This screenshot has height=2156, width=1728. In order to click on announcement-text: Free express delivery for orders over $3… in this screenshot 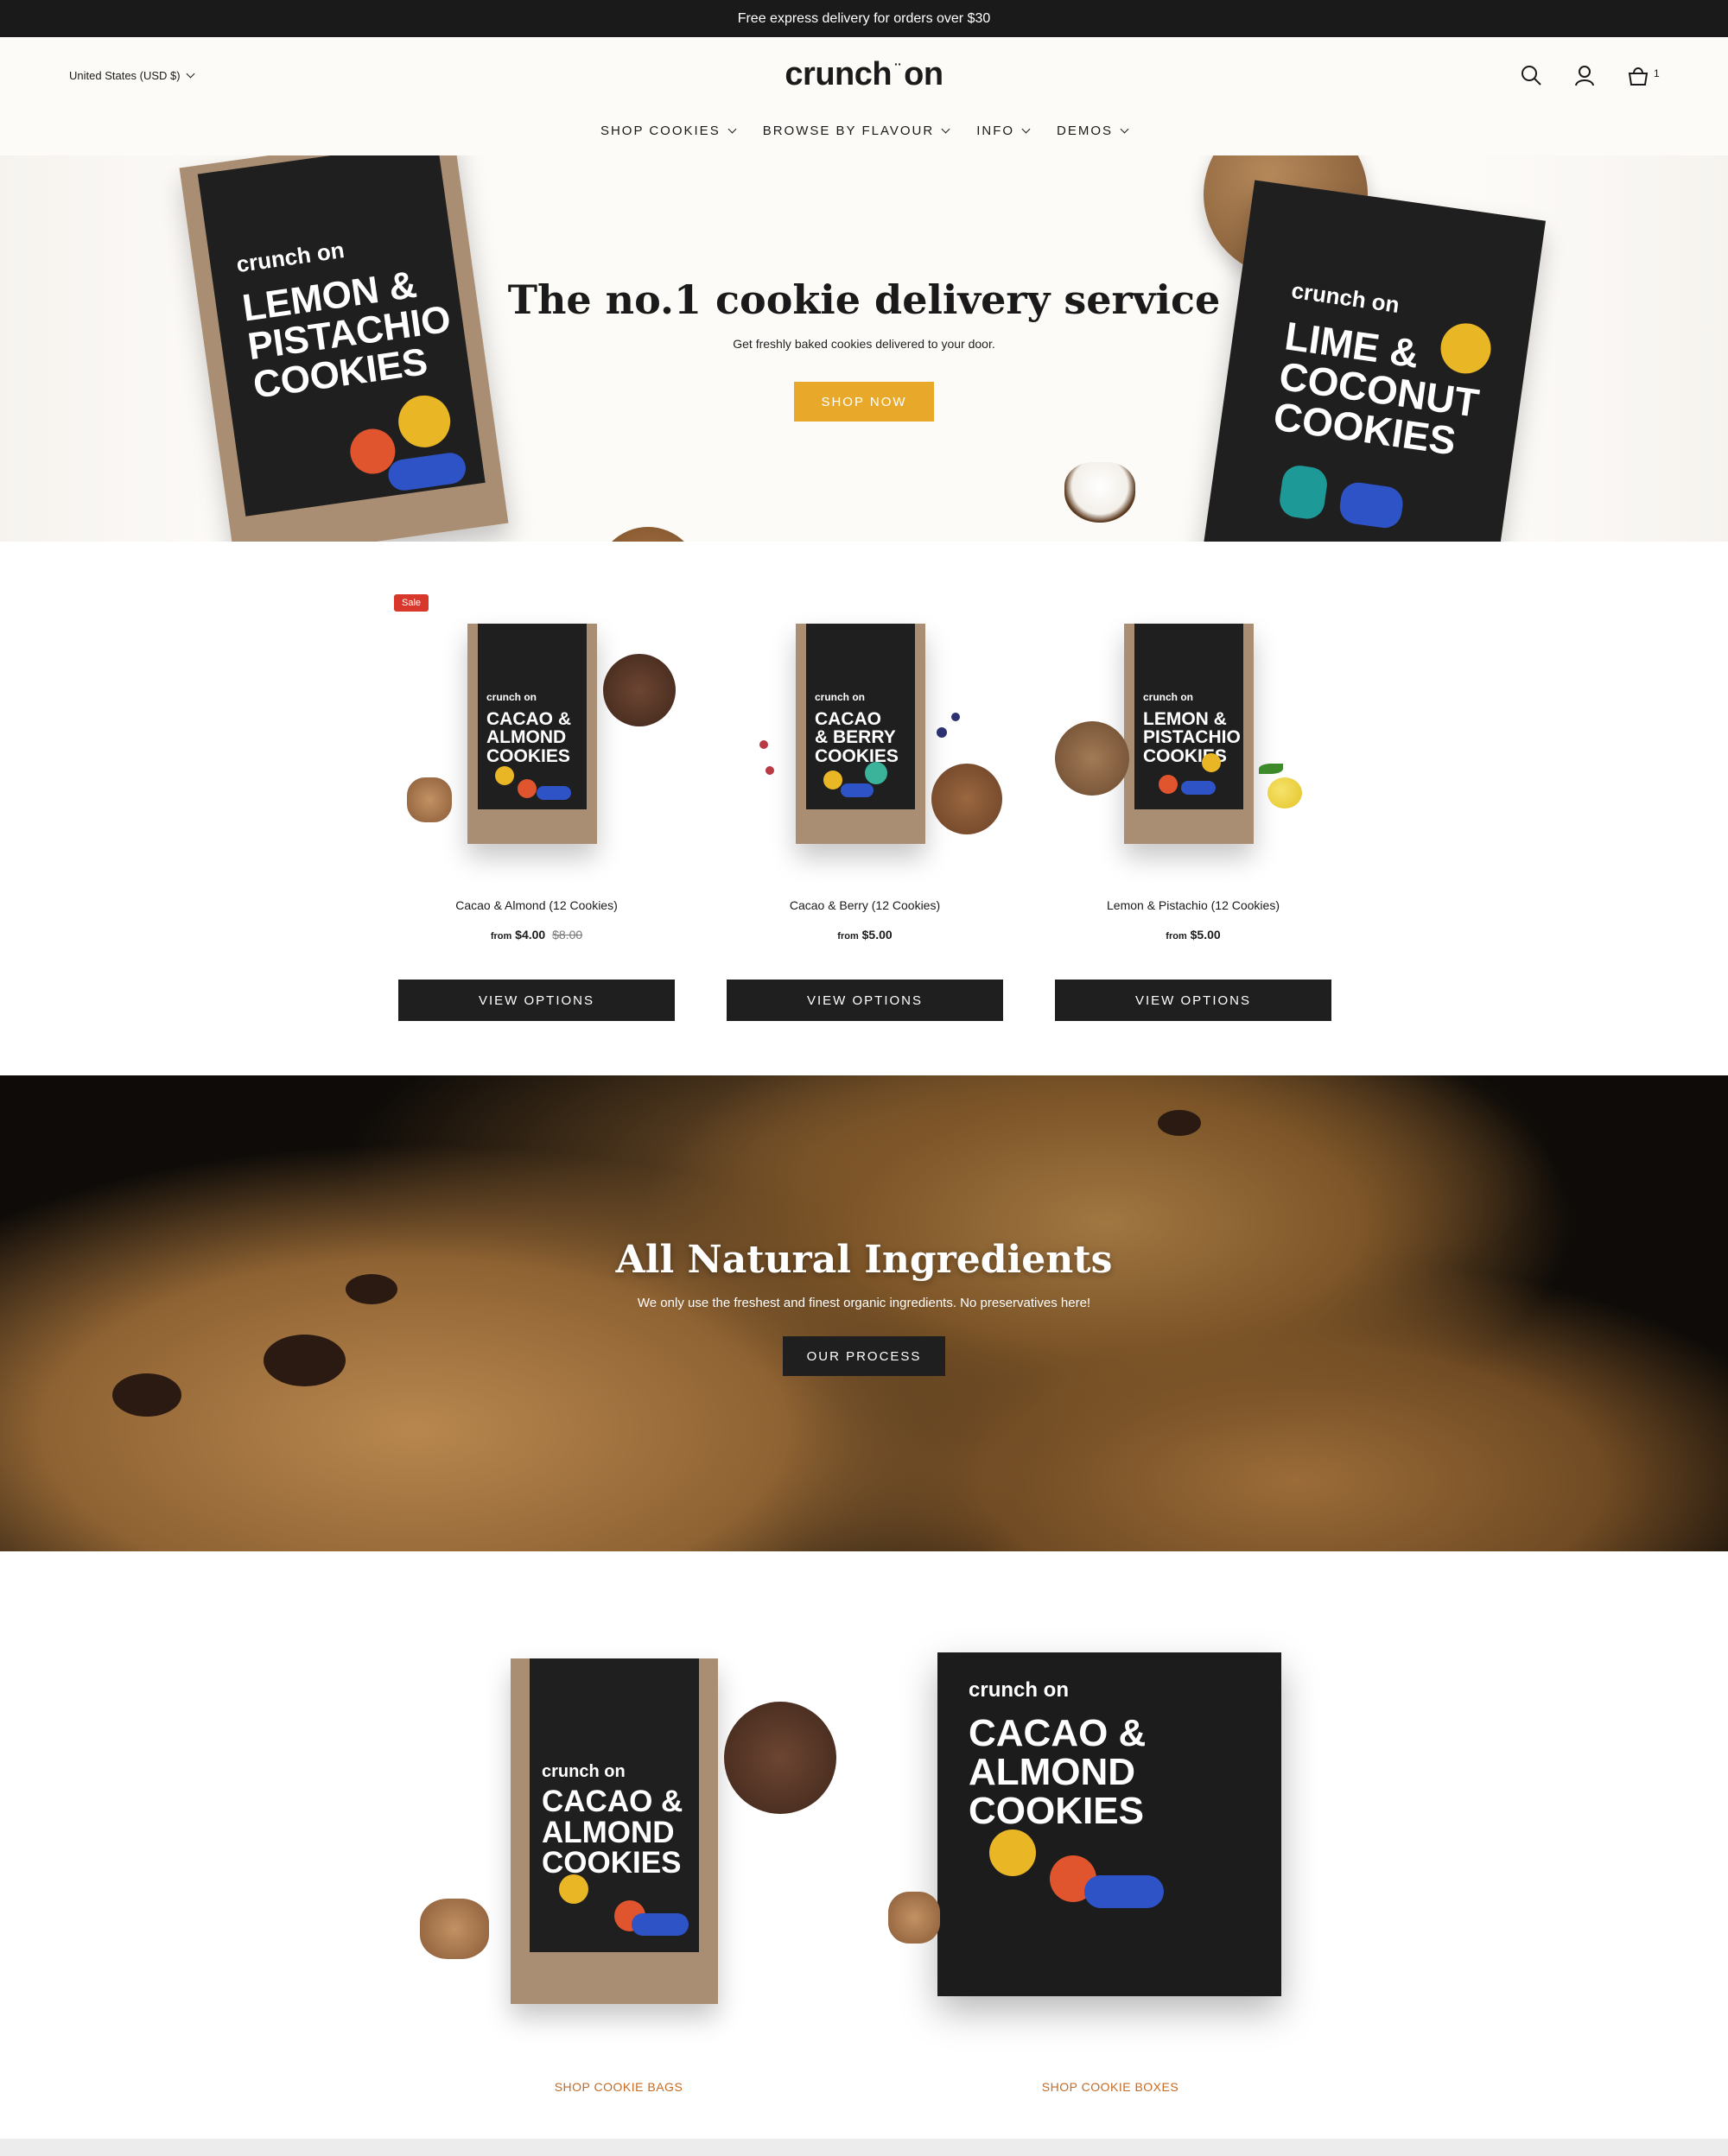, I will do `click(864, 18)`.